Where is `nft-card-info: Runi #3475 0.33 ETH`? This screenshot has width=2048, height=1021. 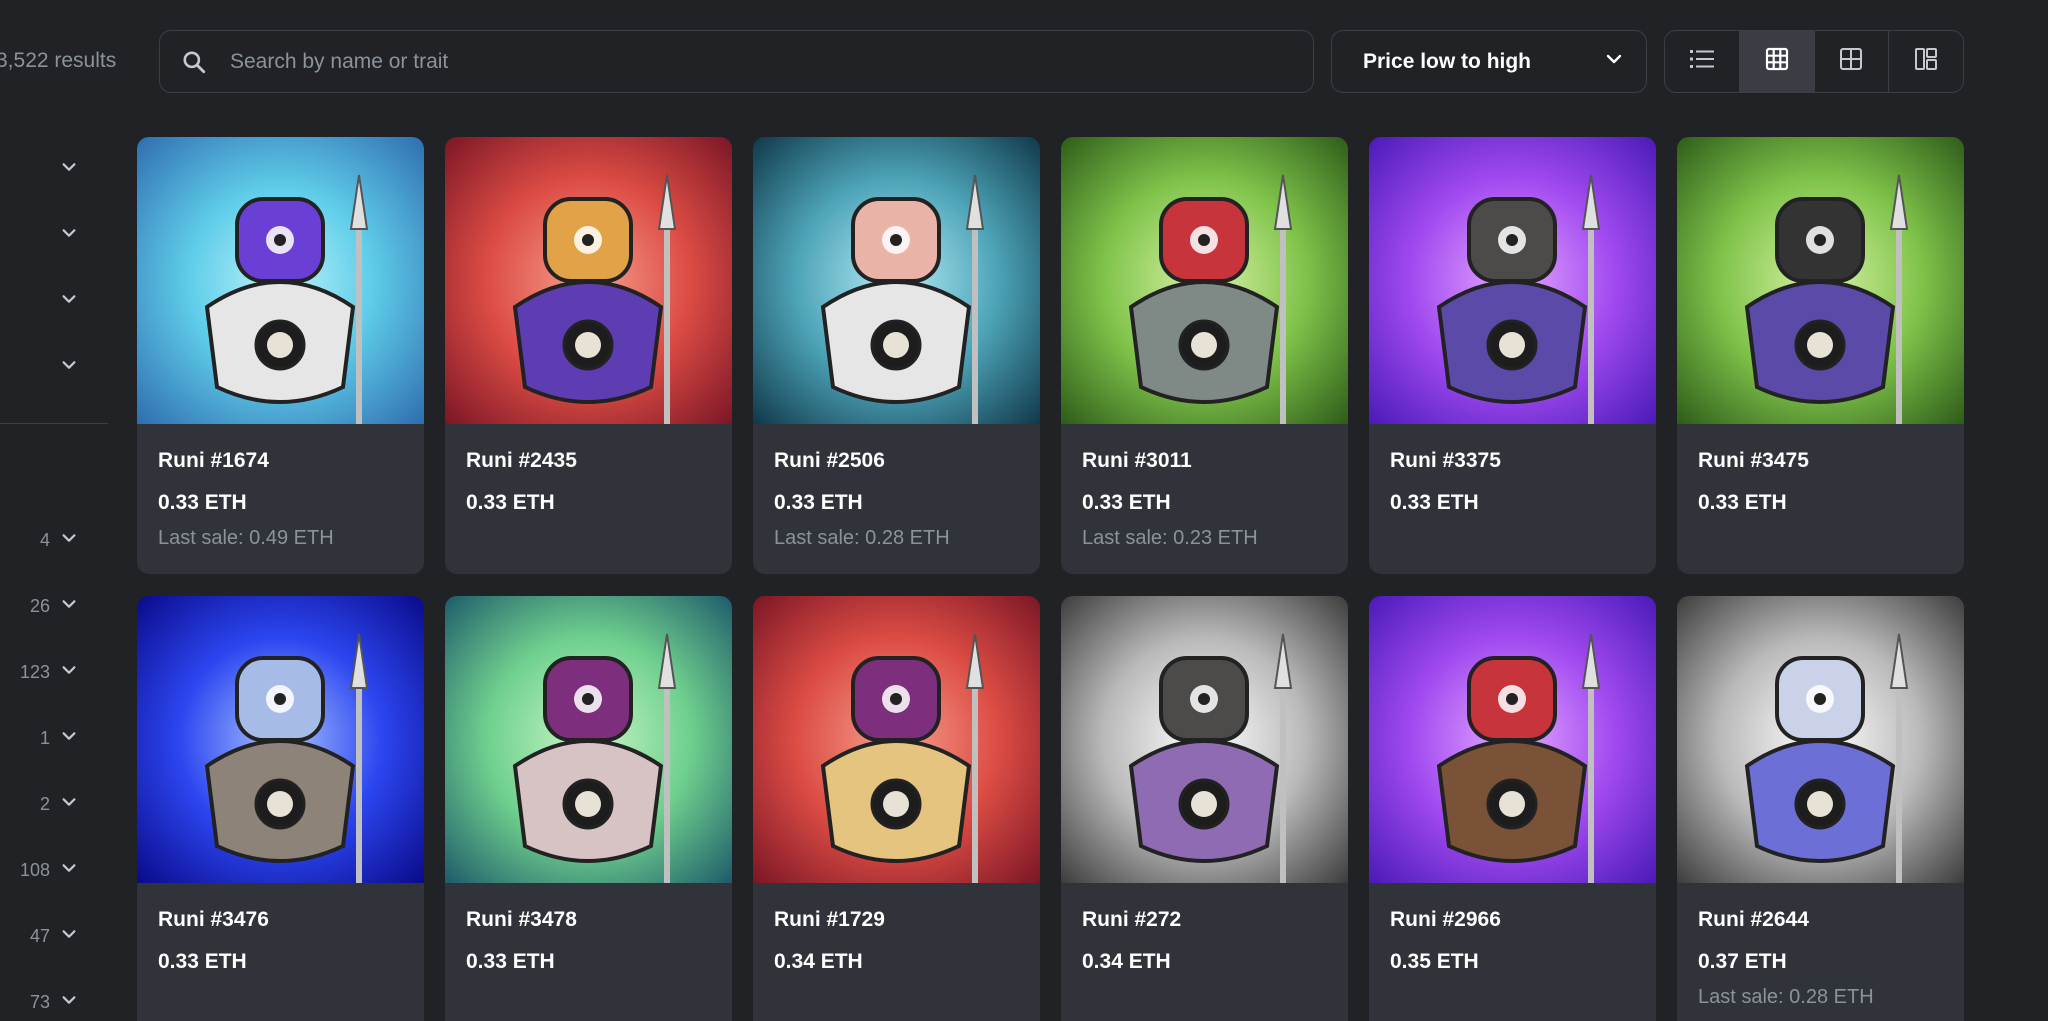
nft-card-info: Runi #3475 0.33 ETH is located at coordinates (1820, 487).